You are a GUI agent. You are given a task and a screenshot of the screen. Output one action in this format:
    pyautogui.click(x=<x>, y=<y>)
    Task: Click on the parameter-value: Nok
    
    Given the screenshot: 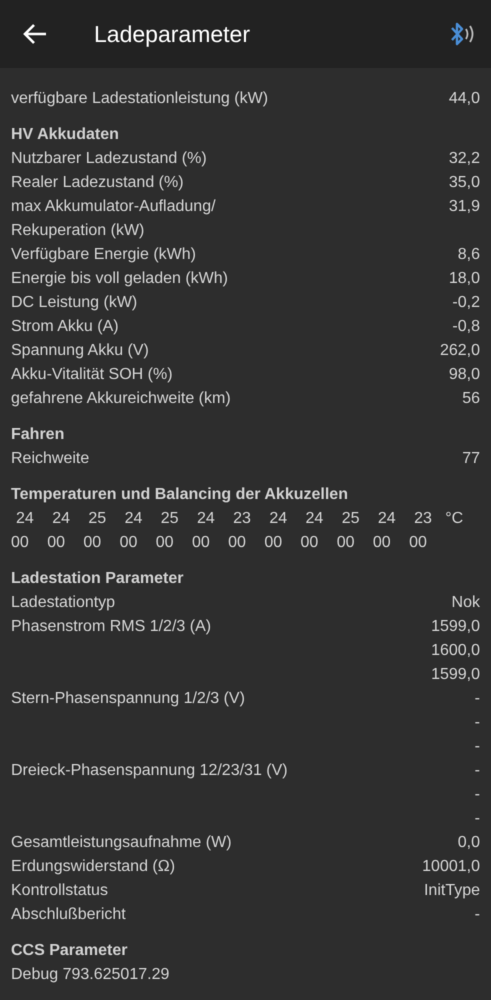 What is the action you would take?
    pyautogui.click(x=466, y=603)
    